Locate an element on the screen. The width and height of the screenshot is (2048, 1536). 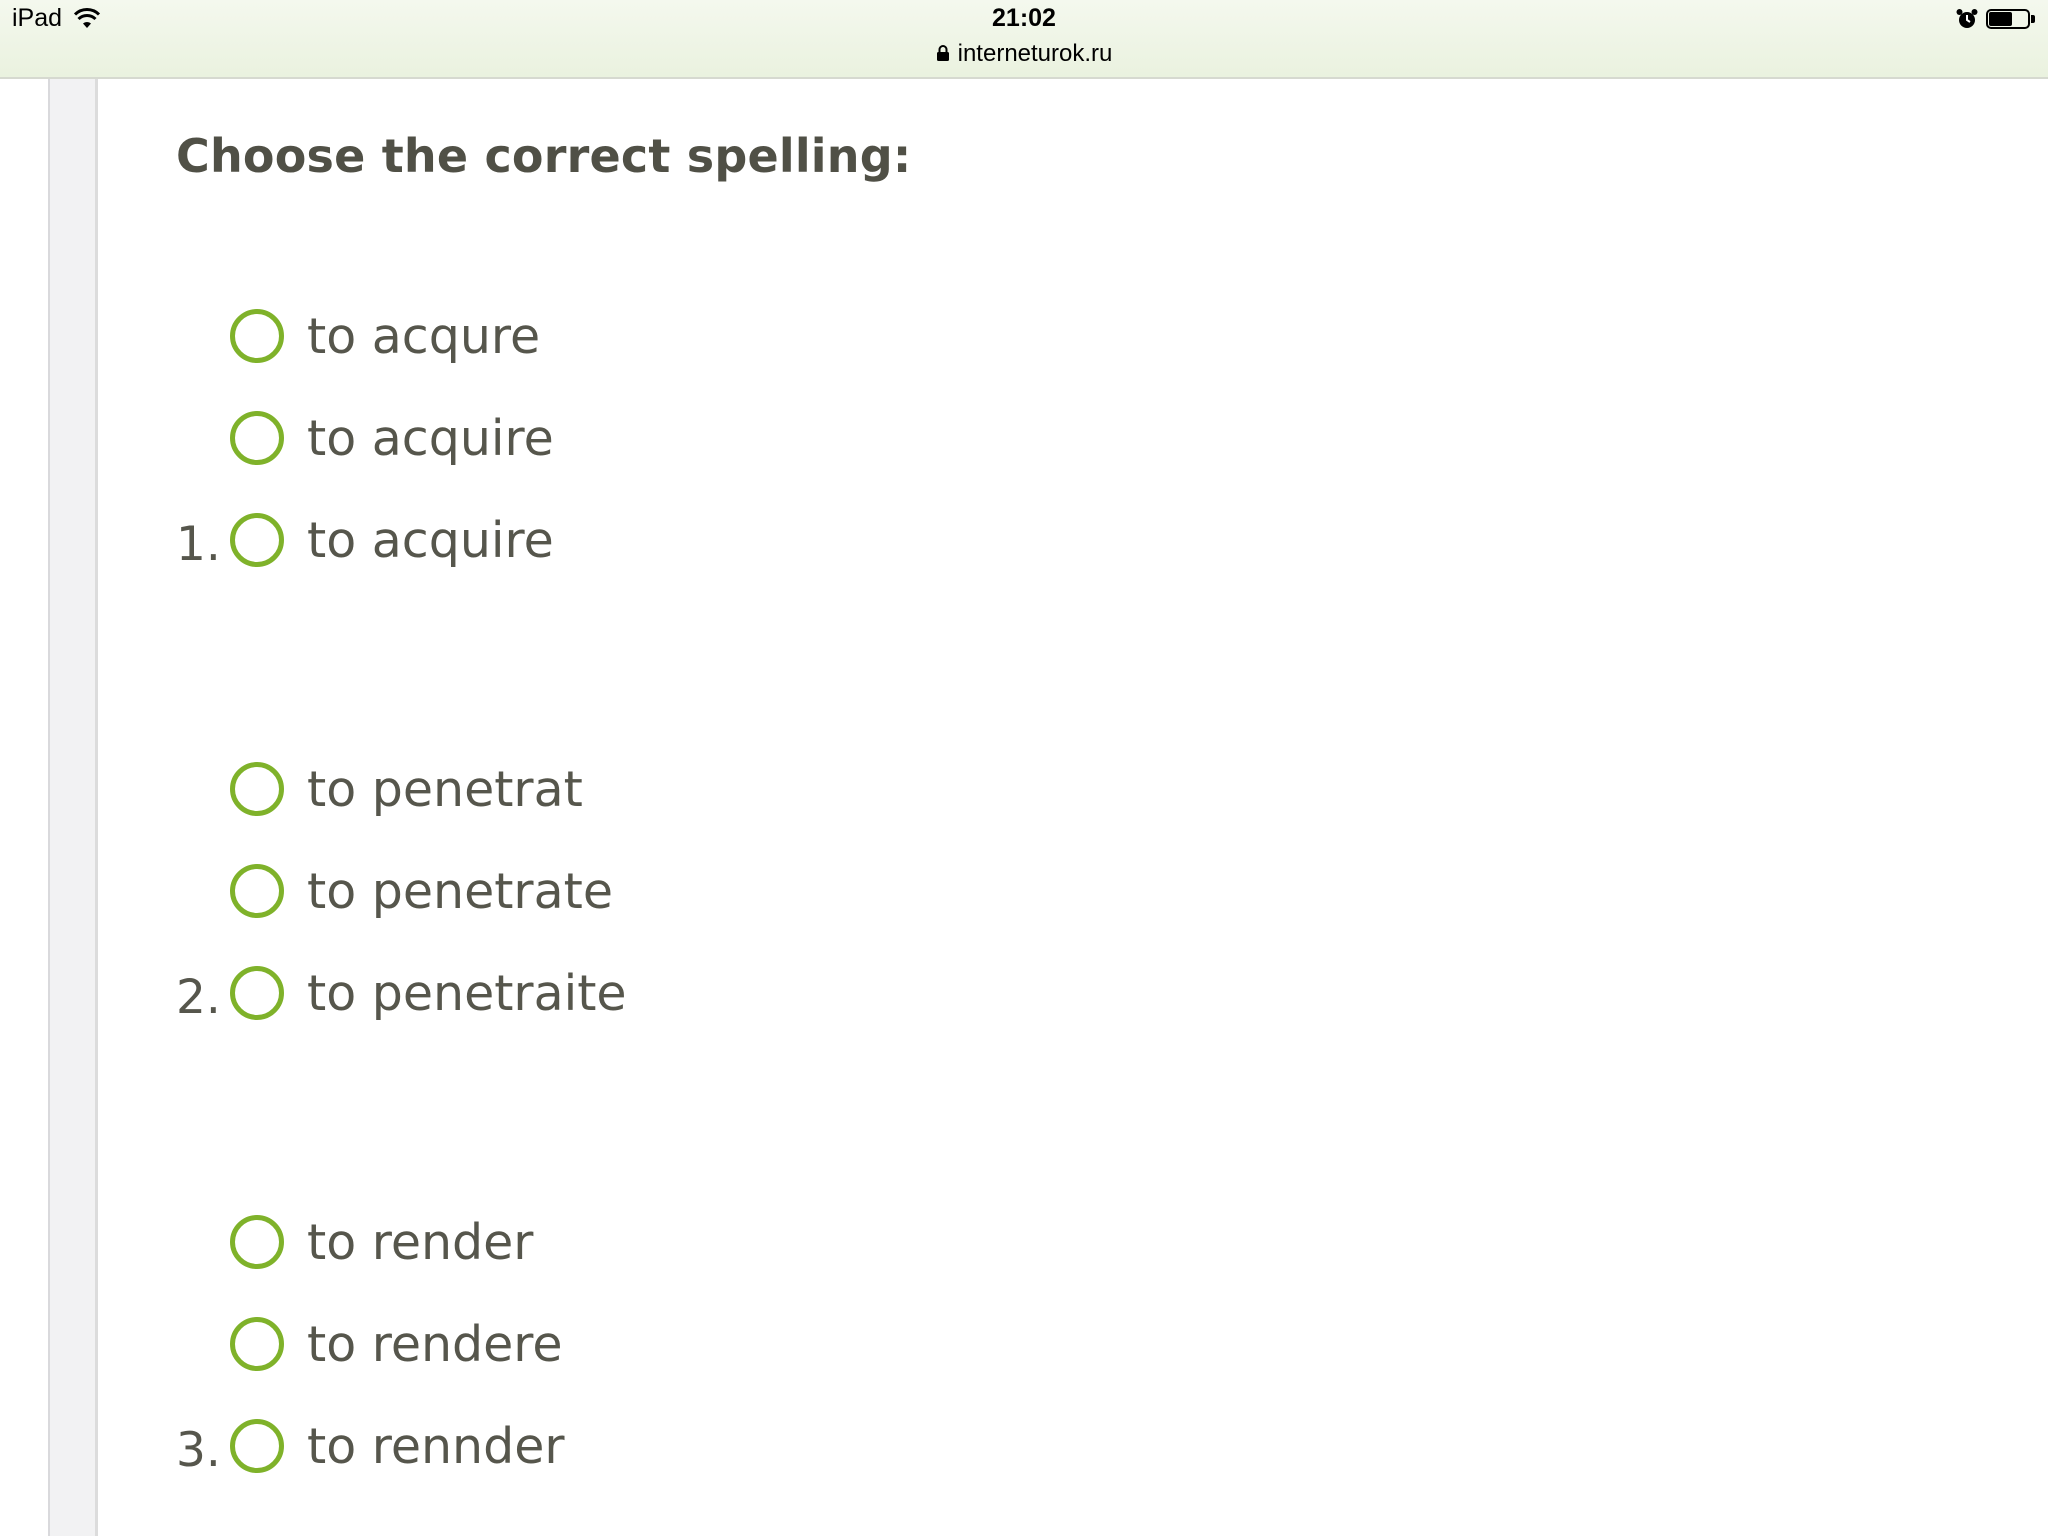
option-row: 1. to acquire is located at coordinates (576, 545).